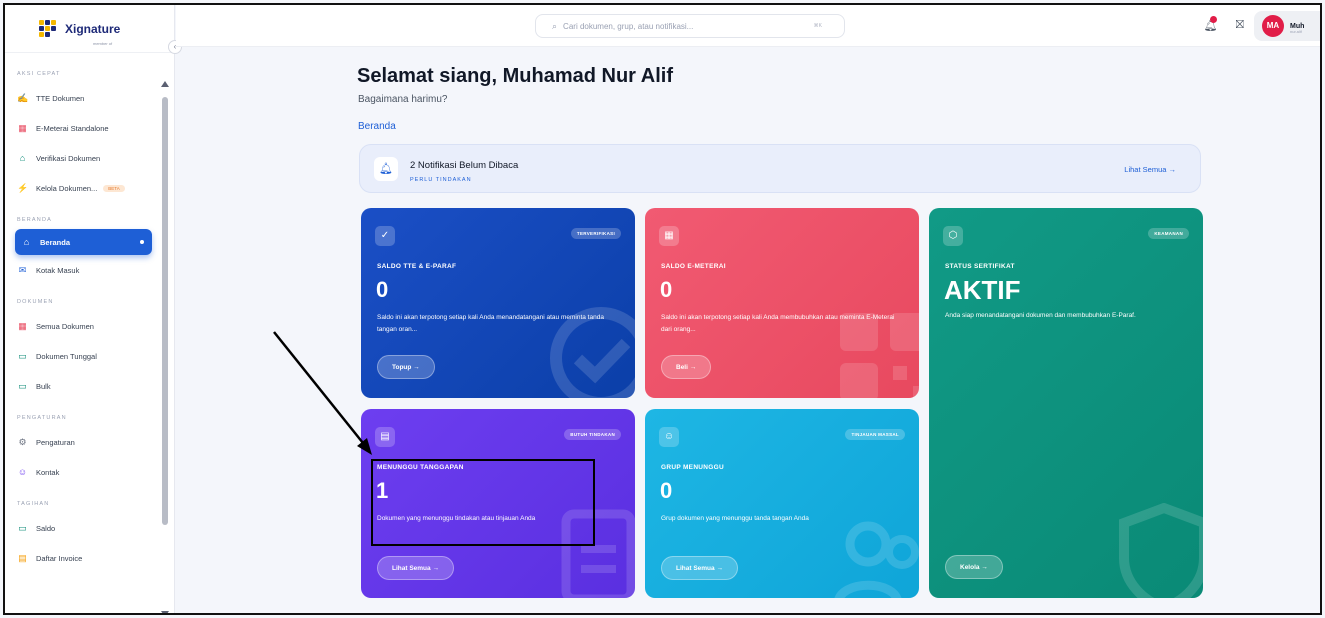  What do you see at coordinates (595, 233) in the screenshot?
I see `status-badge: TERVERIFIKASI` at bounding box center [595, 233].